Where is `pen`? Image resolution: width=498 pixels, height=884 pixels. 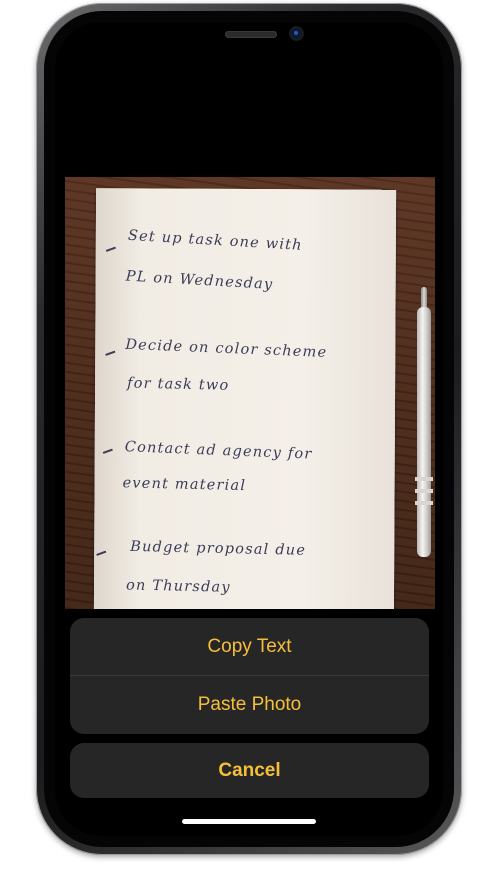
pen is located at coordinates (424, 432).